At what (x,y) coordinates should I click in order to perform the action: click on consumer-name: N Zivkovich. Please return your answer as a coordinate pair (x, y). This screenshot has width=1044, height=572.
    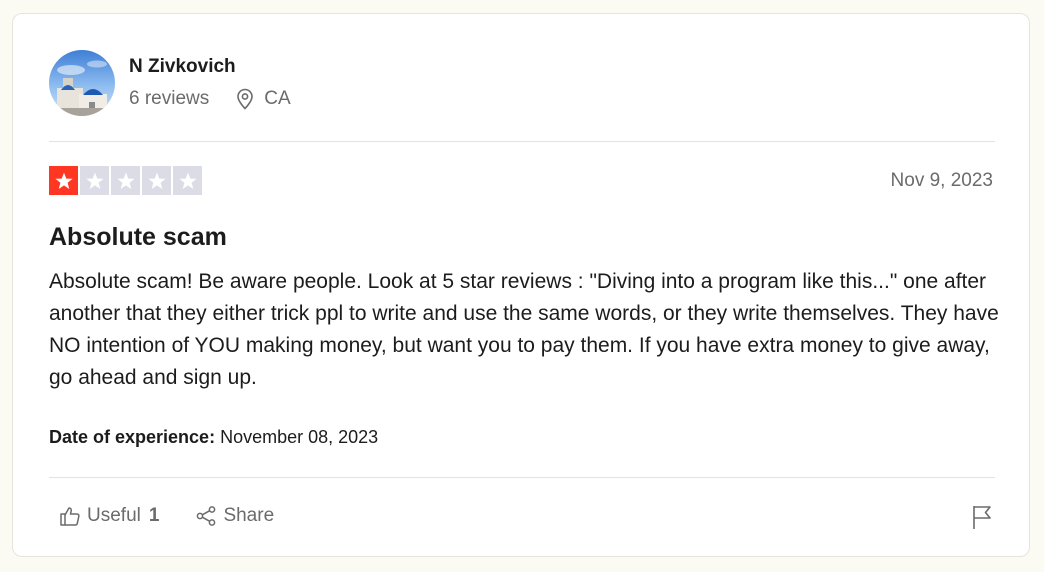
    Looking at the image, I should click on (210, 67).